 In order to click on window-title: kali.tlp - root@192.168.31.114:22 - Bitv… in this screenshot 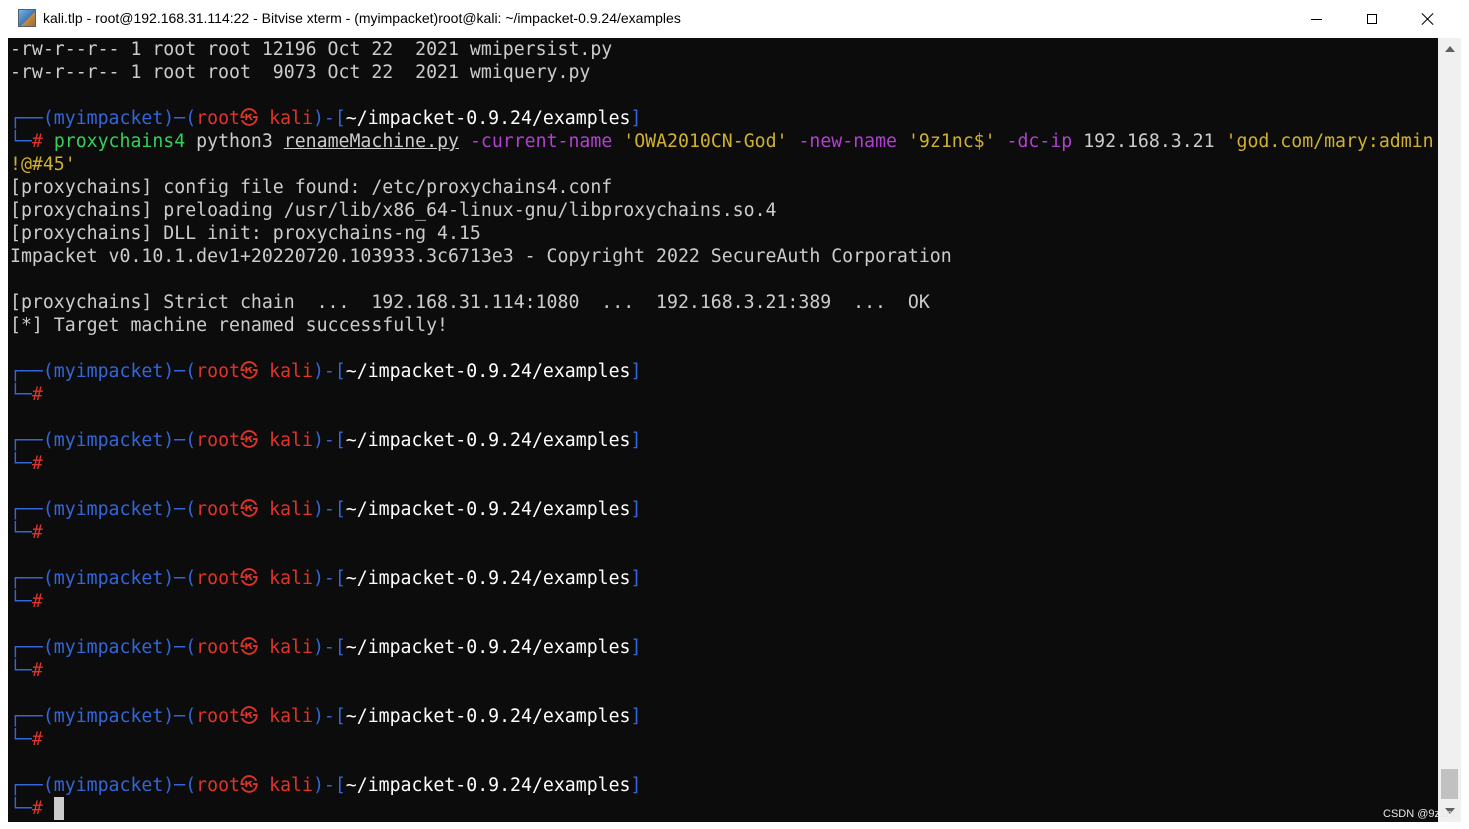, I will do `click(362, 18)`.